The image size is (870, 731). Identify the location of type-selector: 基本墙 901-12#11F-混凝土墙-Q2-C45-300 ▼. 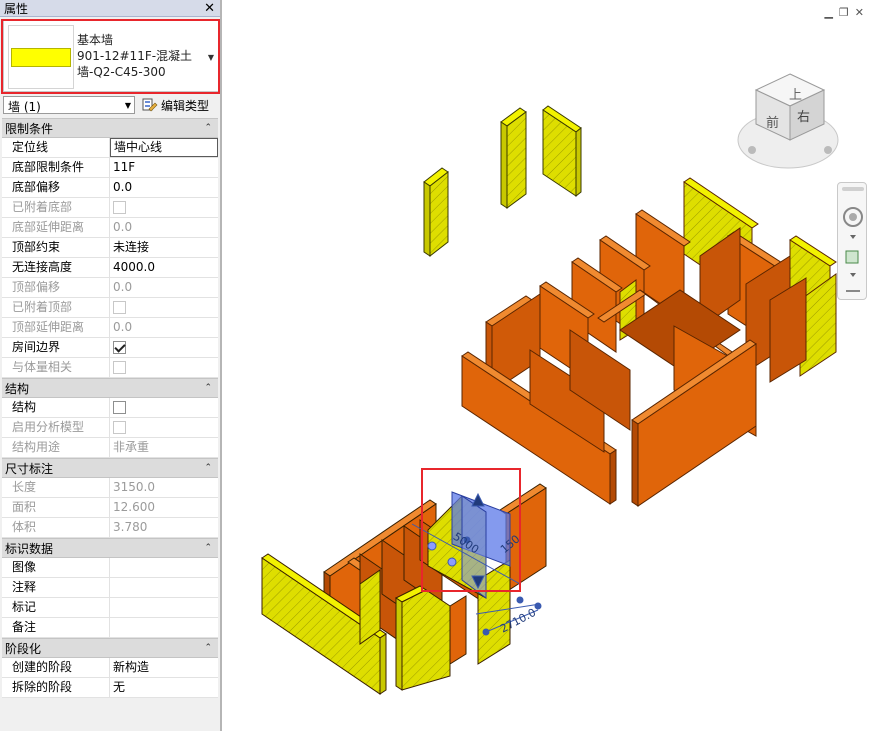
(111, 56).